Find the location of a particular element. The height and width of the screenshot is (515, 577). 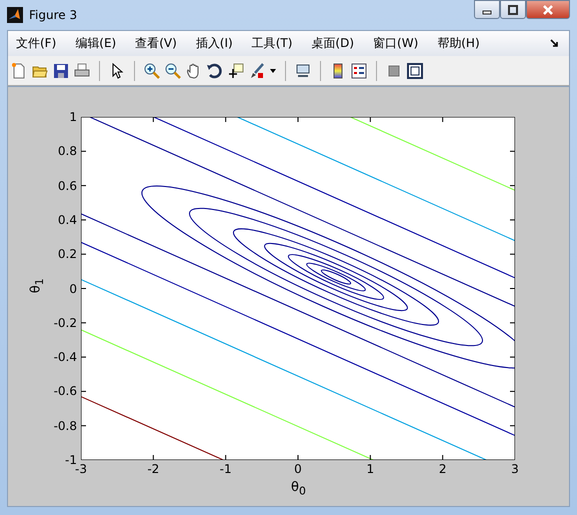

y-tick-label: -1 is located at coordinates (71, 460).